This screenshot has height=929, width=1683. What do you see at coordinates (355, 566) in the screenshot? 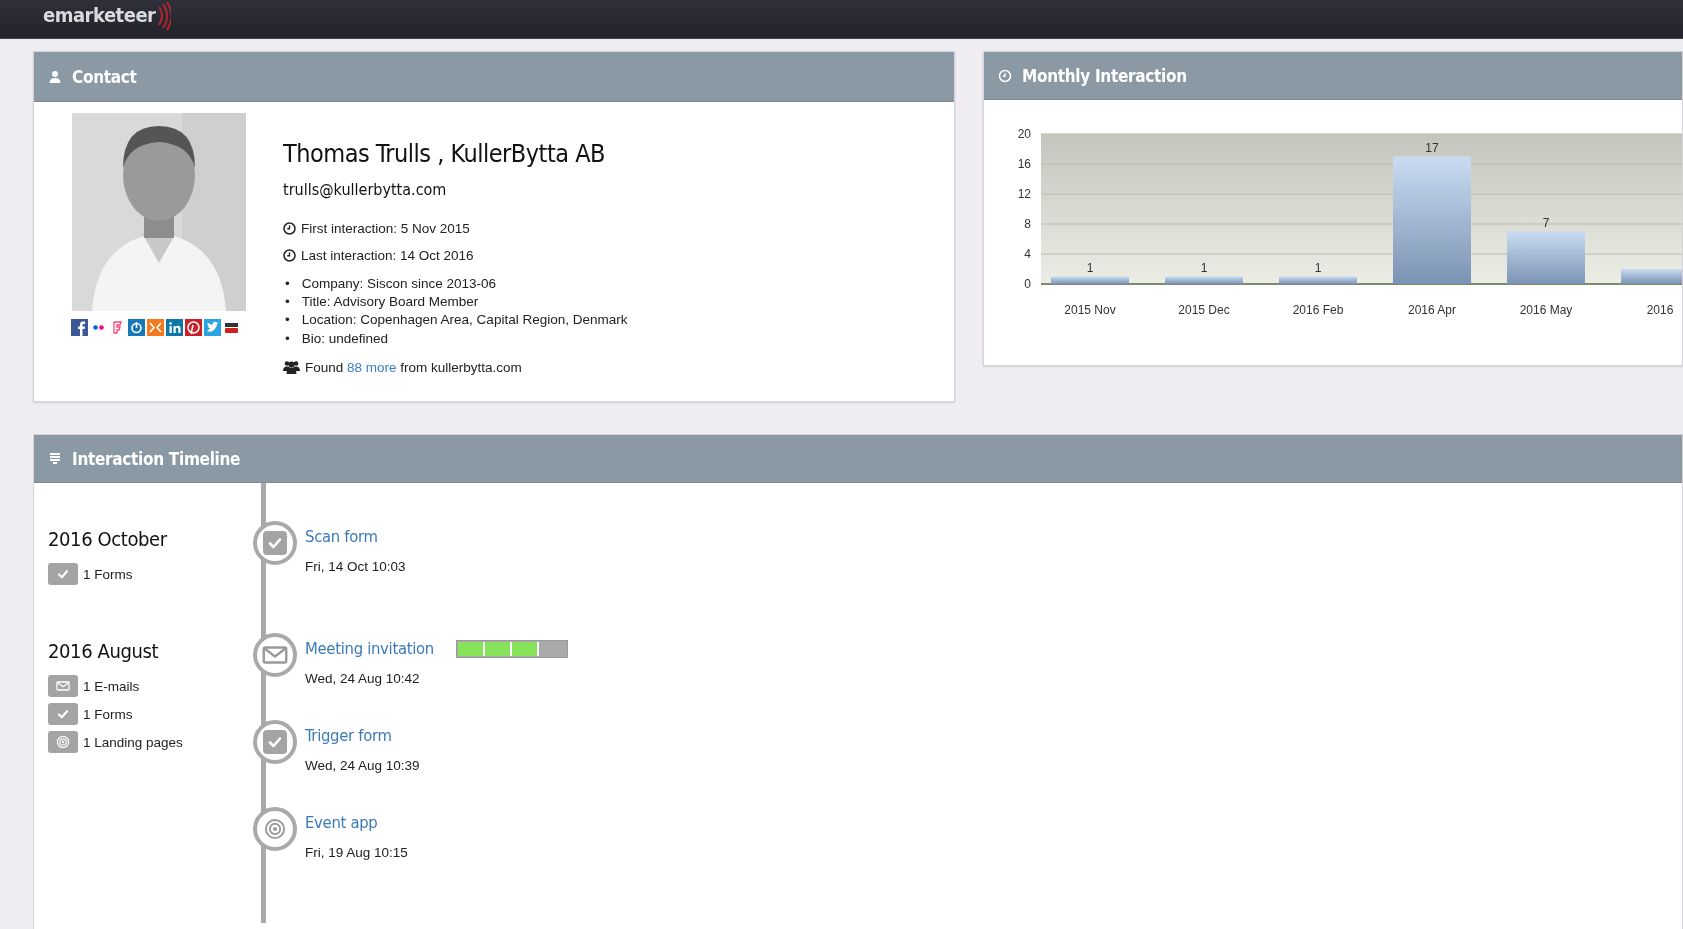
I see `event-time: Fri, 14 Oct 10:03` at bounding box center [355, 566].